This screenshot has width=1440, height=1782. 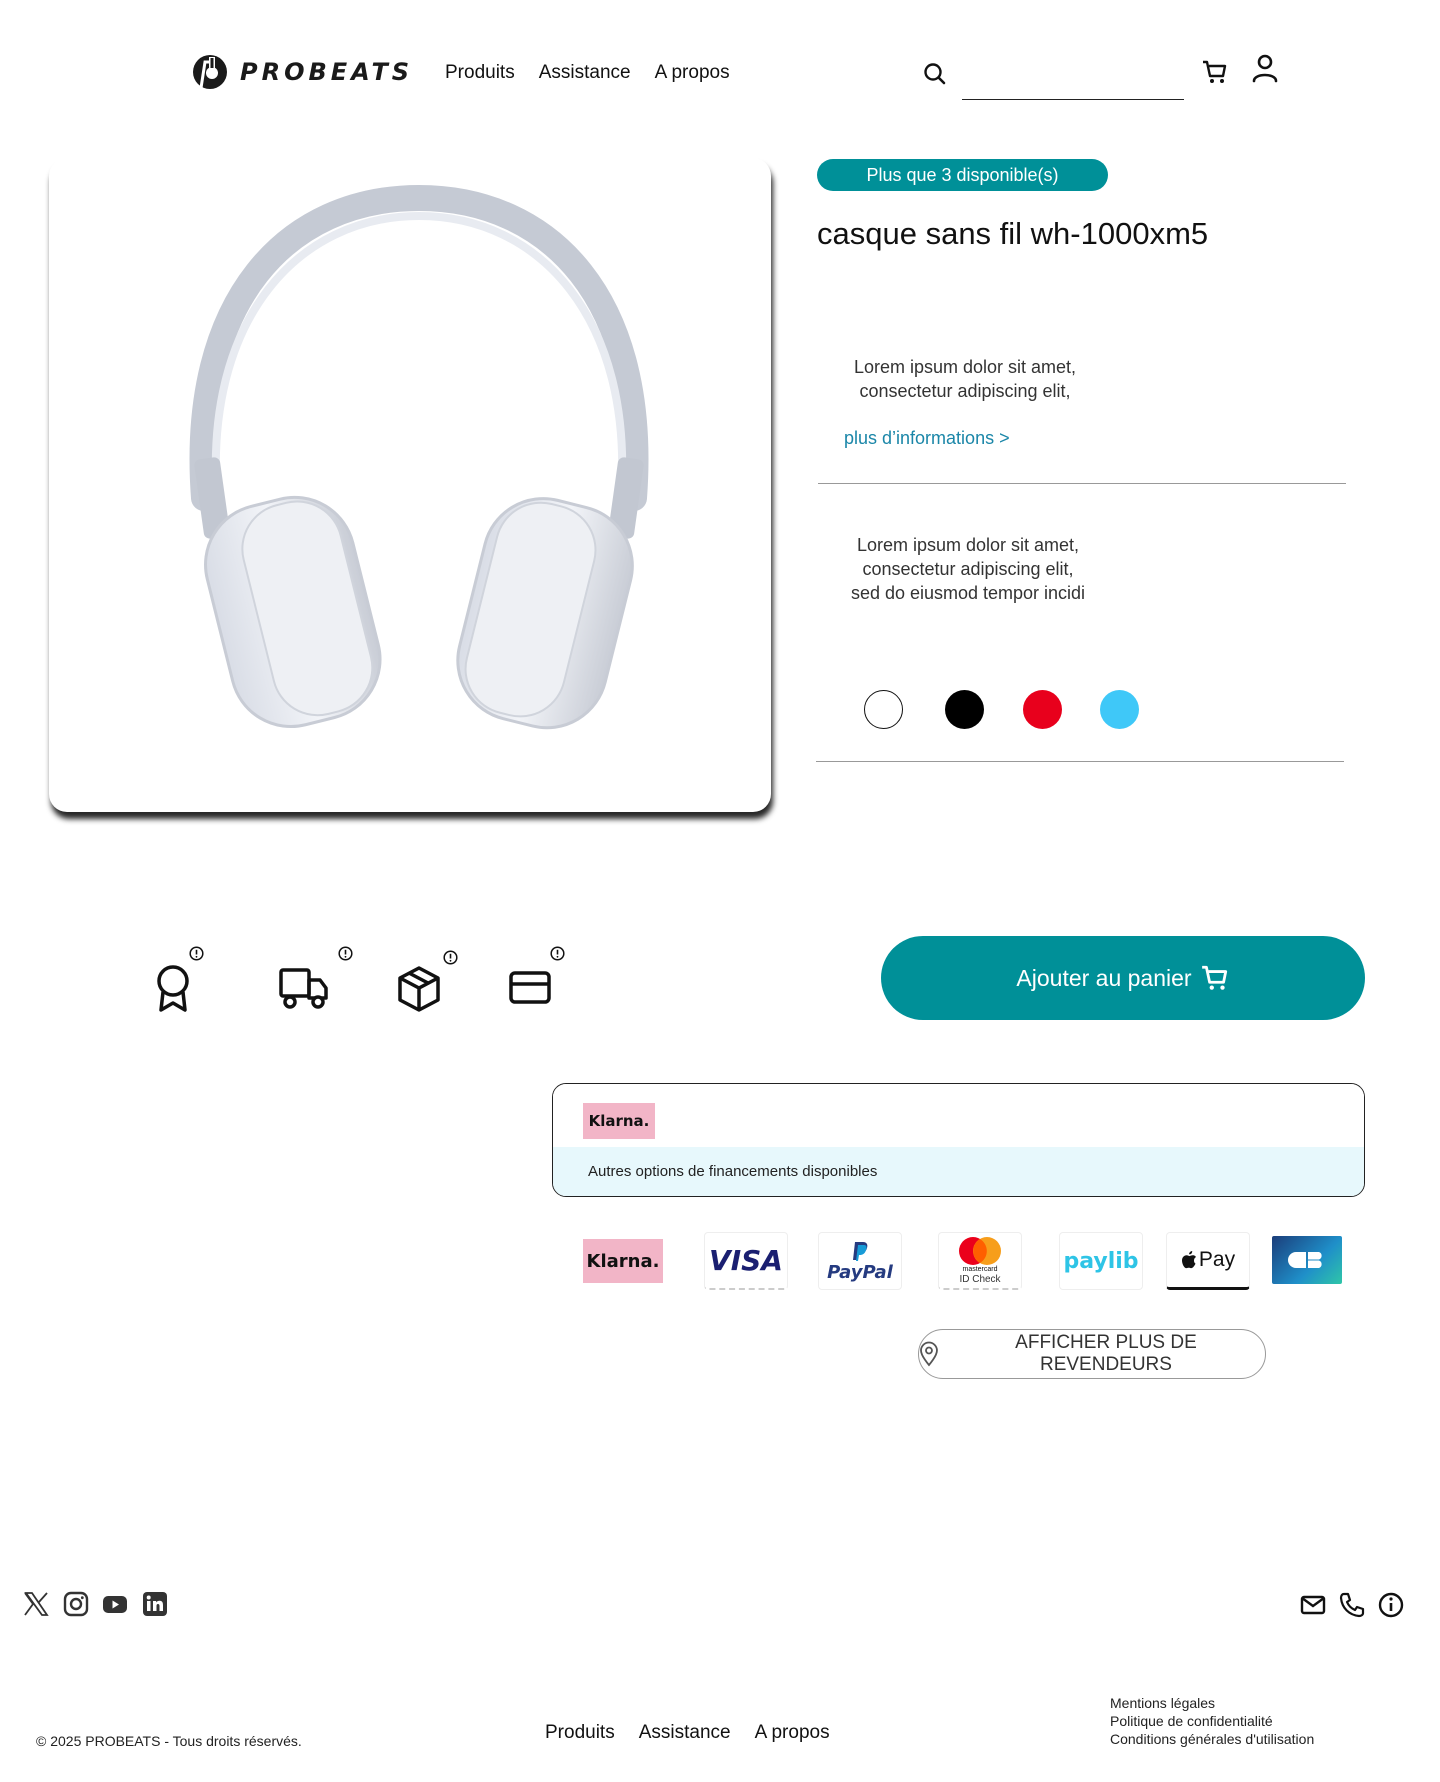 What do you see at coordinates (1217, 1259) in the screenshot?
I see `applepay-label: Pay` at bounding box center [1217, 1259].